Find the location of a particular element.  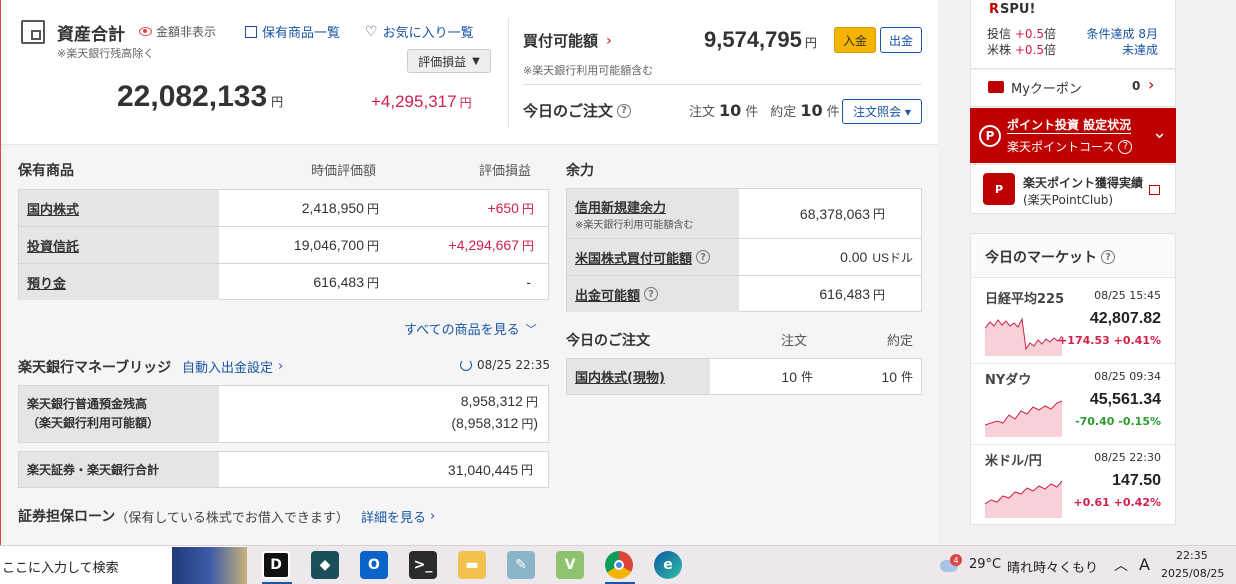

holding-name: 預り金 is located at coordinates (119, 282).